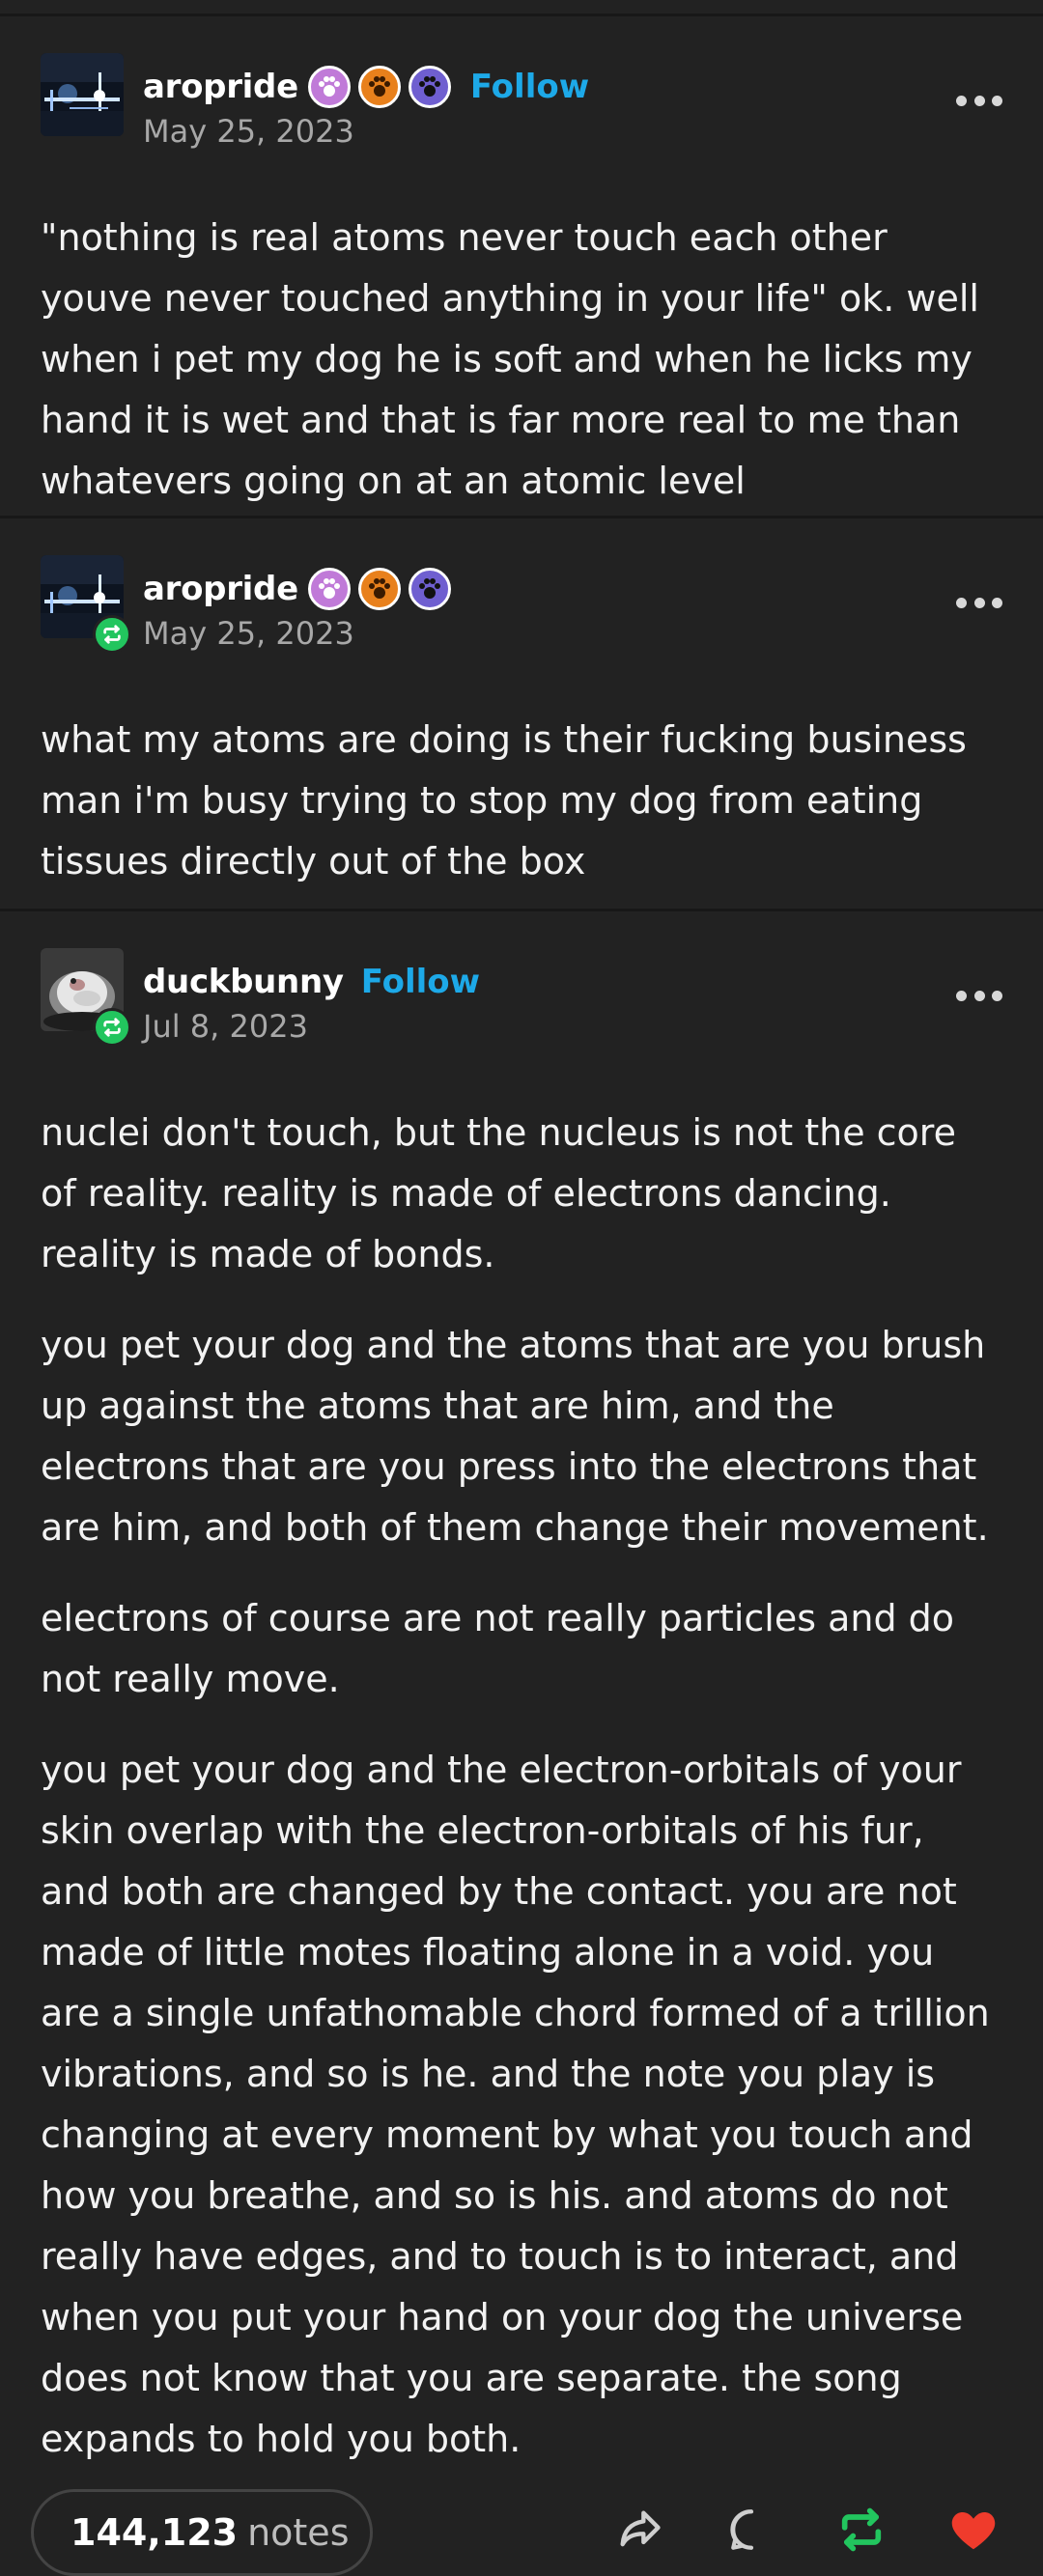 This screenshot has width=1043, height=2576. I want to click on reply-icon, so click(751, 2530).